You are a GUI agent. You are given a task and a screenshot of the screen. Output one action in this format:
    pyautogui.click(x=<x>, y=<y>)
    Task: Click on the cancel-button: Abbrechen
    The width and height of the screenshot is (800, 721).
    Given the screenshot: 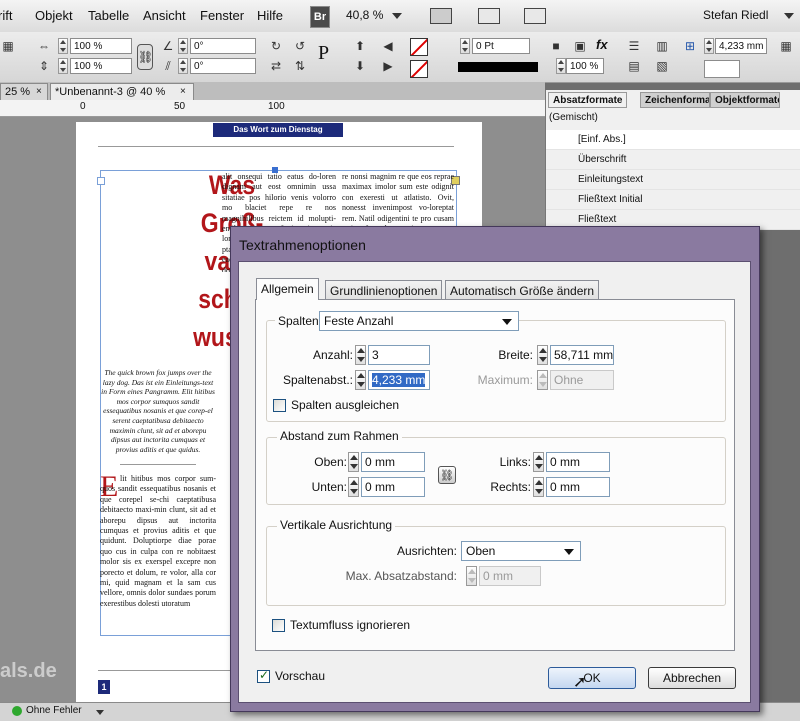 What is the action you would take?
    pyautogui.click(x=692, y=678)
    